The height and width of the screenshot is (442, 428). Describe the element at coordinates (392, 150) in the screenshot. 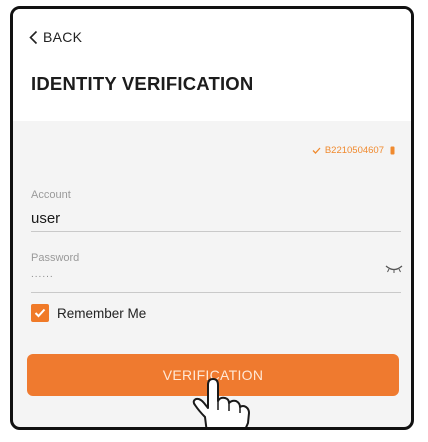

I see `device-status-icon` at that location.